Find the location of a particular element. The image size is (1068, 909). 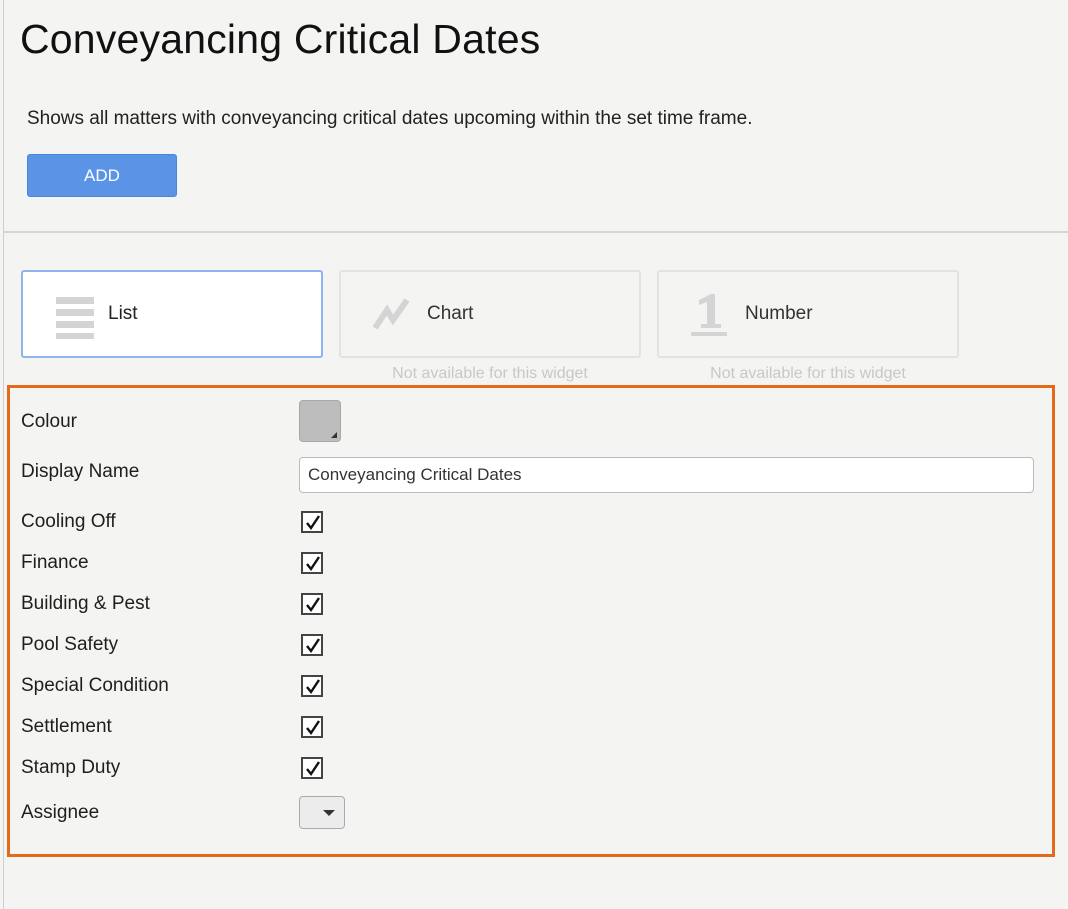

special-condition-checkbox is located at coordinates (312, 686).